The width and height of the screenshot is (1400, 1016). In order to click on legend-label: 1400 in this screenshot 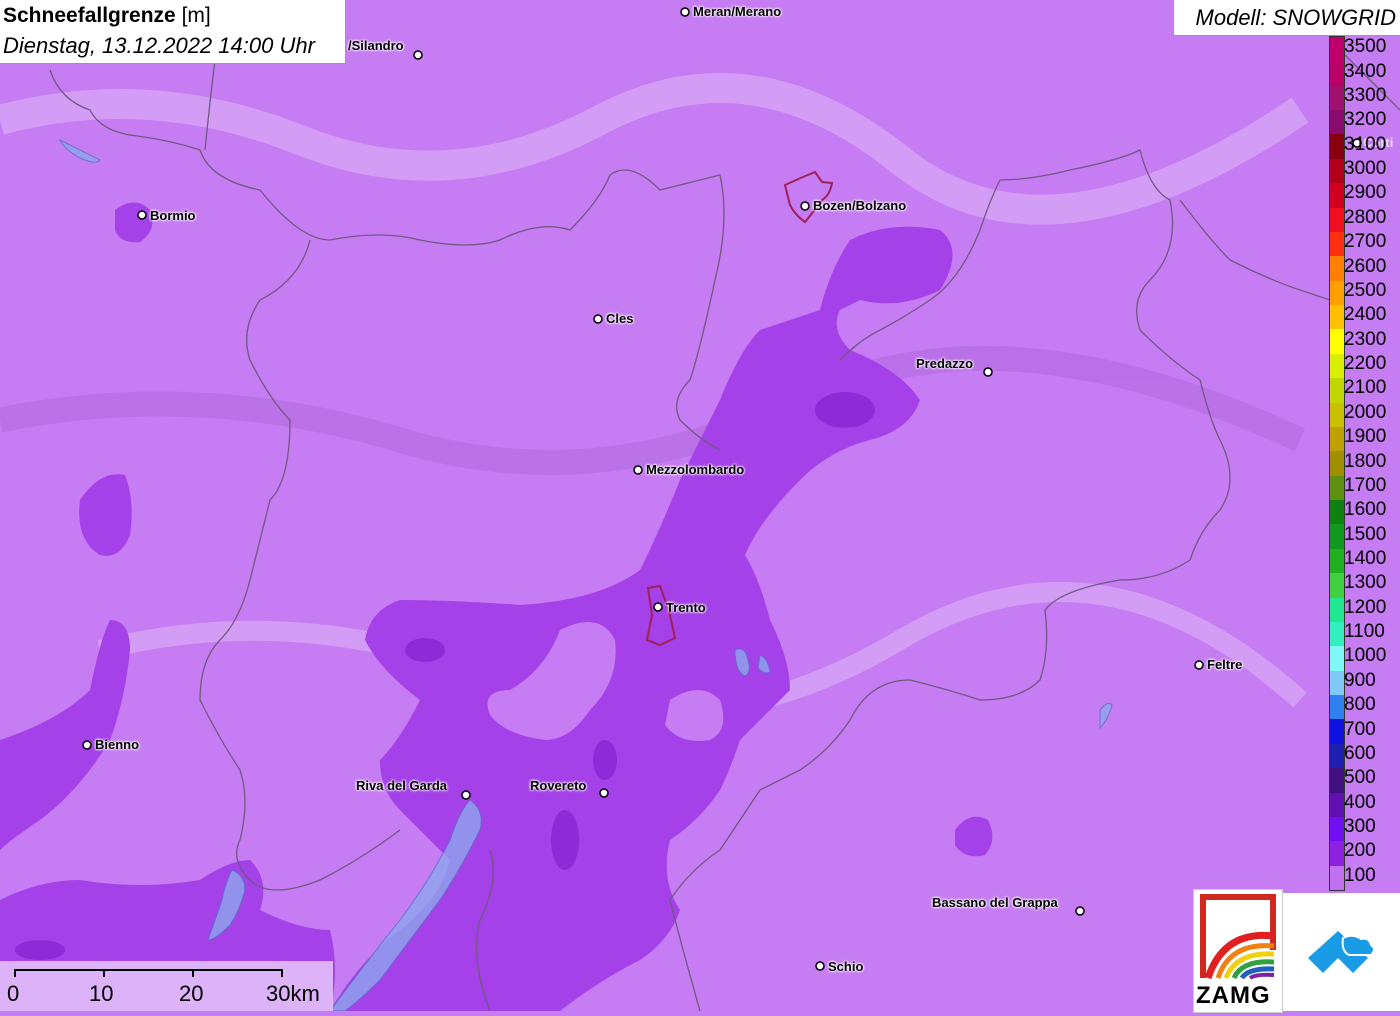, I will do `click(1365, 558)`.